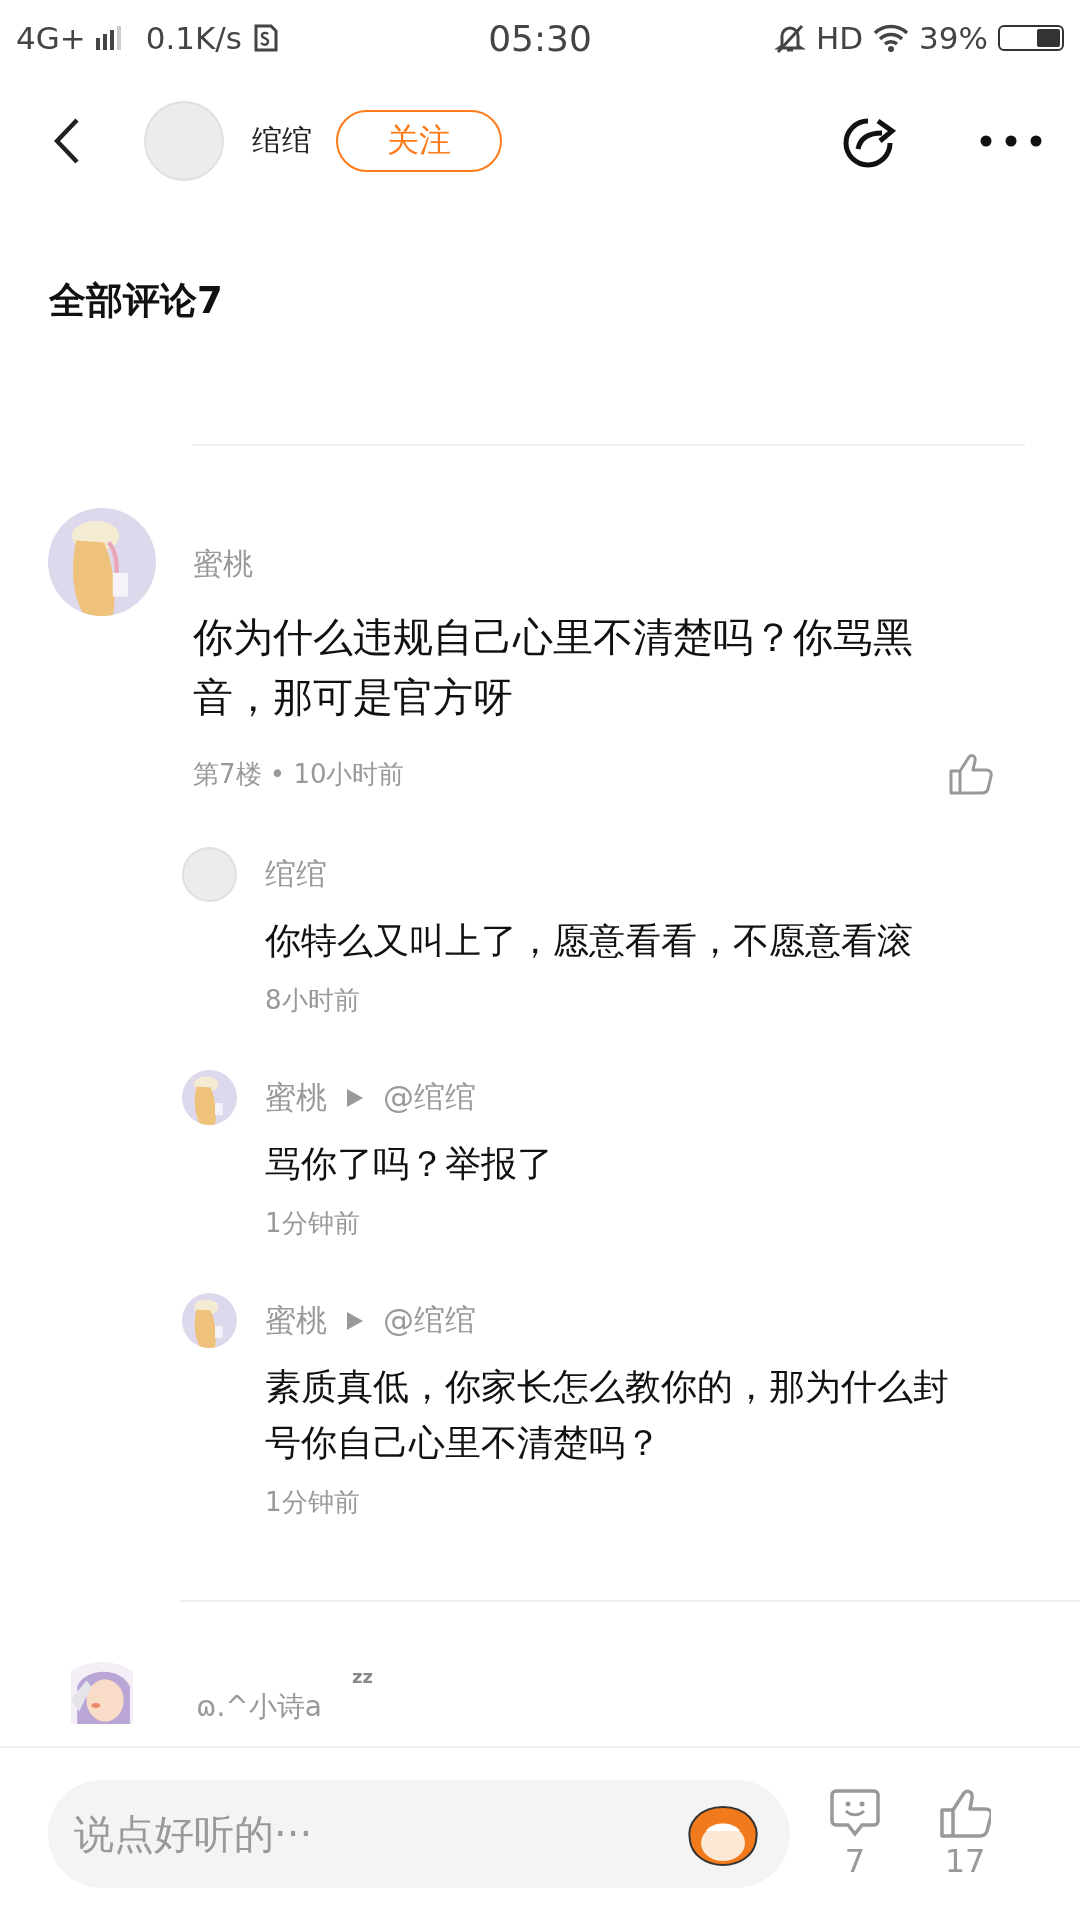 The width and height of the screenshot is (1080, 1920). What do you see at coordinates (108, 38) in the screenshot?
I see `signal-icon` at bounding box center [108, 38].